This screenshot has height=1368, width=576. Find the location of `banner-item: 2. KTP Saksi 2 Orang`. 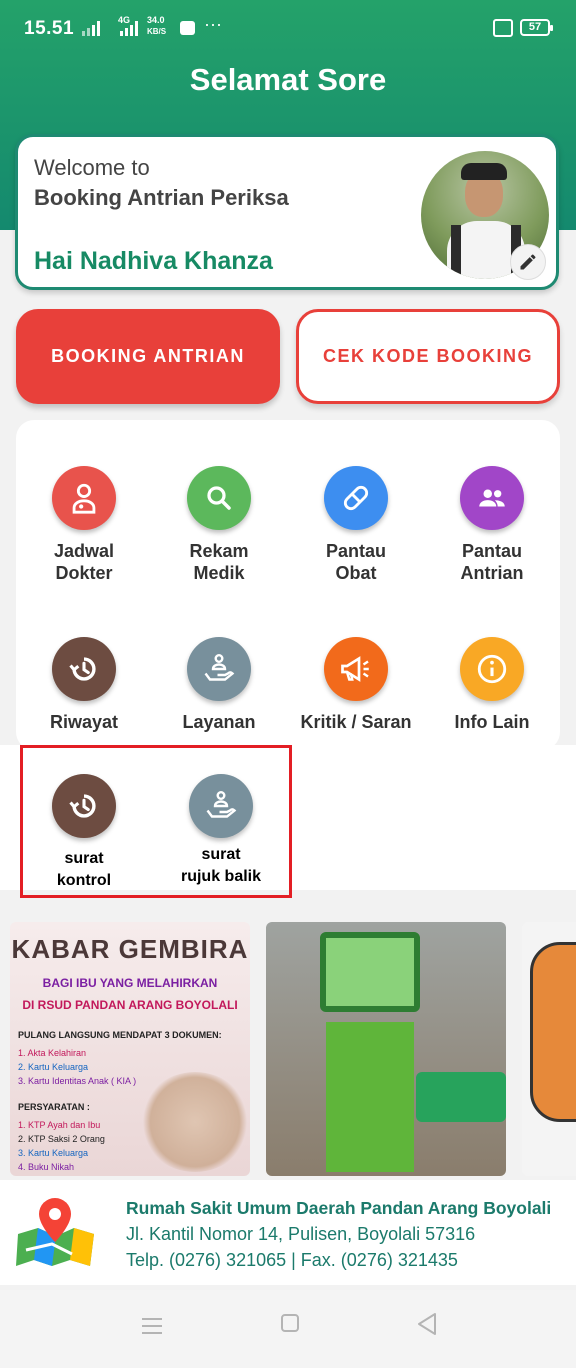

banner-item: 2. KTP Saksi 2 Orang is located at coordinates (61, 1139).